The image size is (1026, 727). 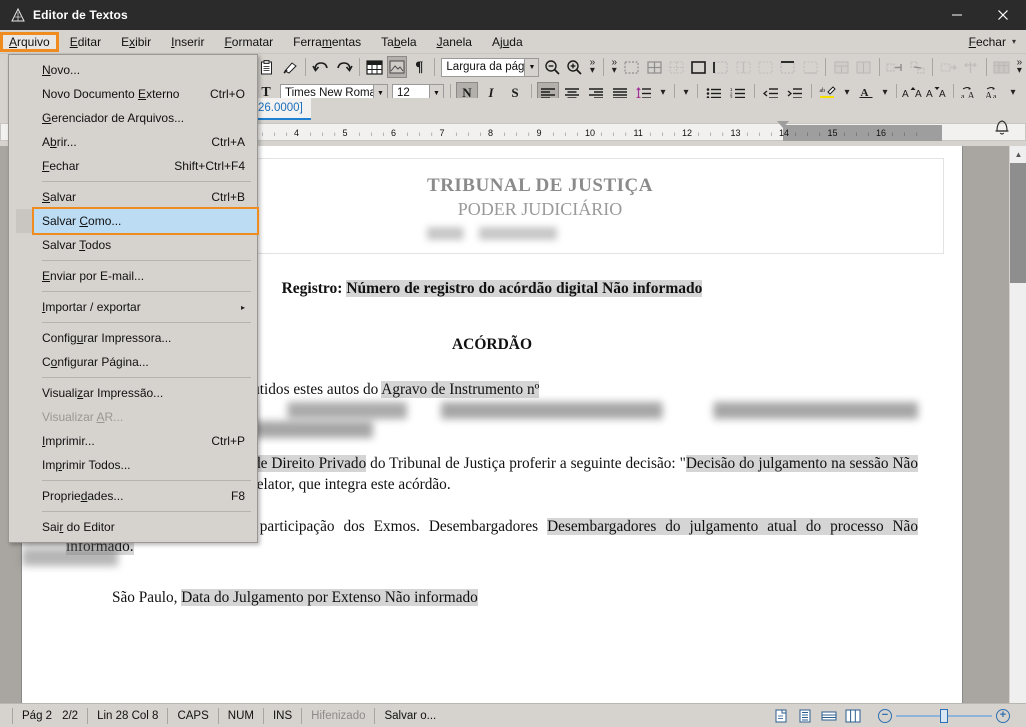 What do you see at coordinates (133, 166) in the screenshot?
I see `file-menu-item-fechar: Fechar Shift+Ctrl+F4` at bounding box center [133, 166].